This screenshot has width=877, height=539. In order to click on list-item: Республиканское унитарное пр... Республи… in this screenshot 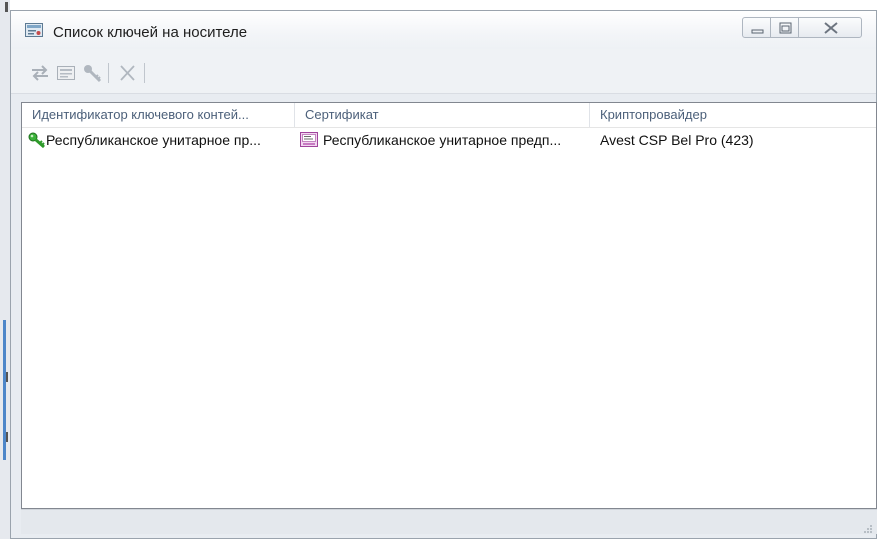, I will do `click(449, 140)`.